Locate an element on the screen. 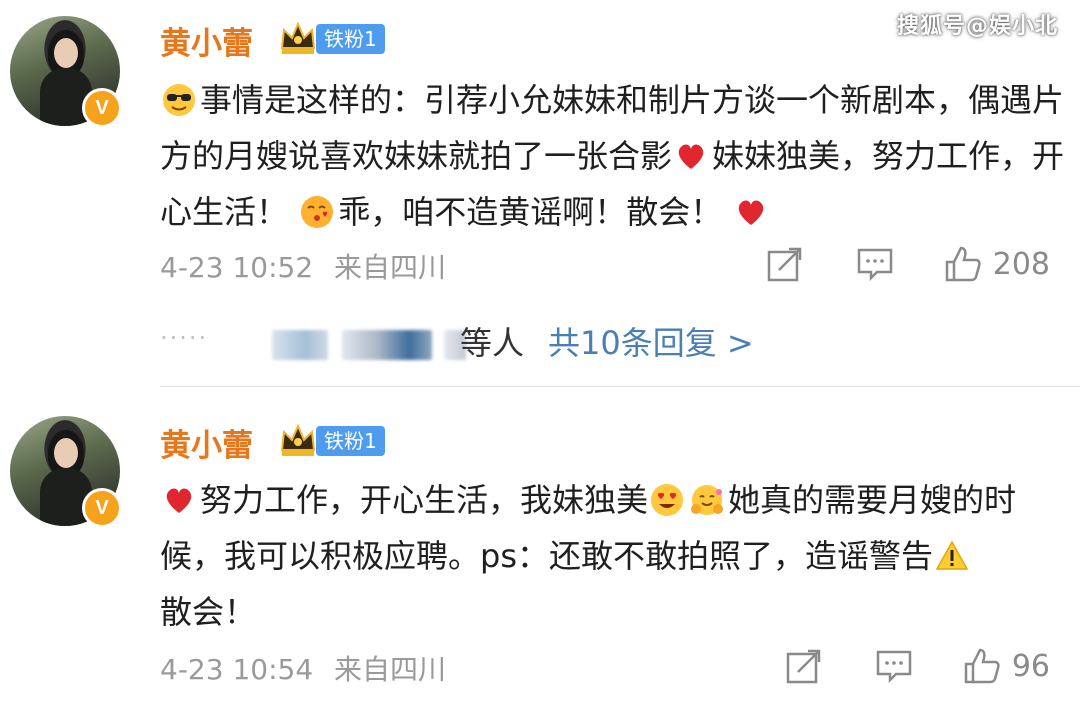  blowing-kiss-emoji-icon is located at coordinates (317, 212).